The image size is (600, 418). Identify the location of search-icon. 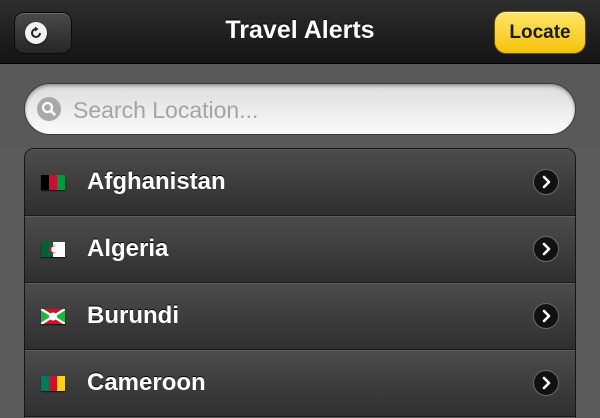
(49, 109).